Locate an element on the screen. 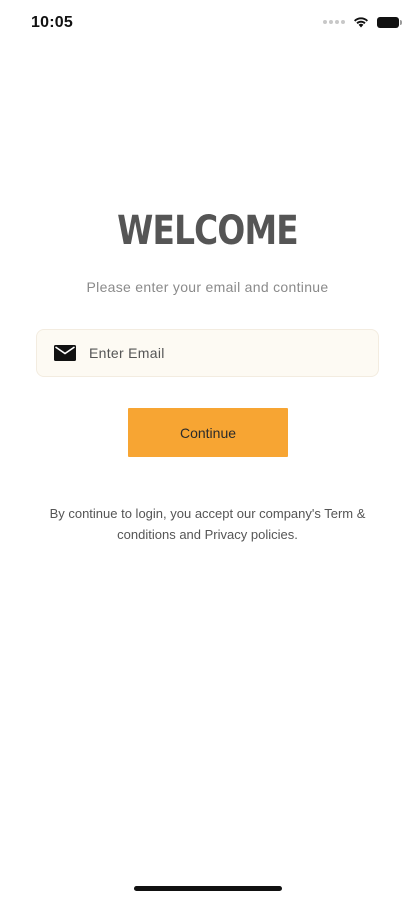  email-field is located at coordinates (207, 353).